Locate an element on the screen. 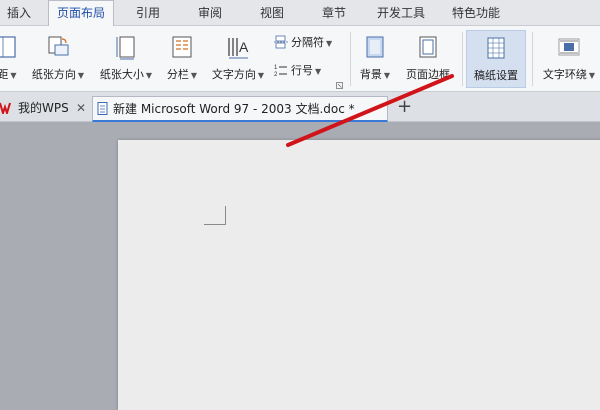 This screenshot has width=600, height=410. text-wrap-button: 文字环绕 ▼ is located at coordinates (569, 59).